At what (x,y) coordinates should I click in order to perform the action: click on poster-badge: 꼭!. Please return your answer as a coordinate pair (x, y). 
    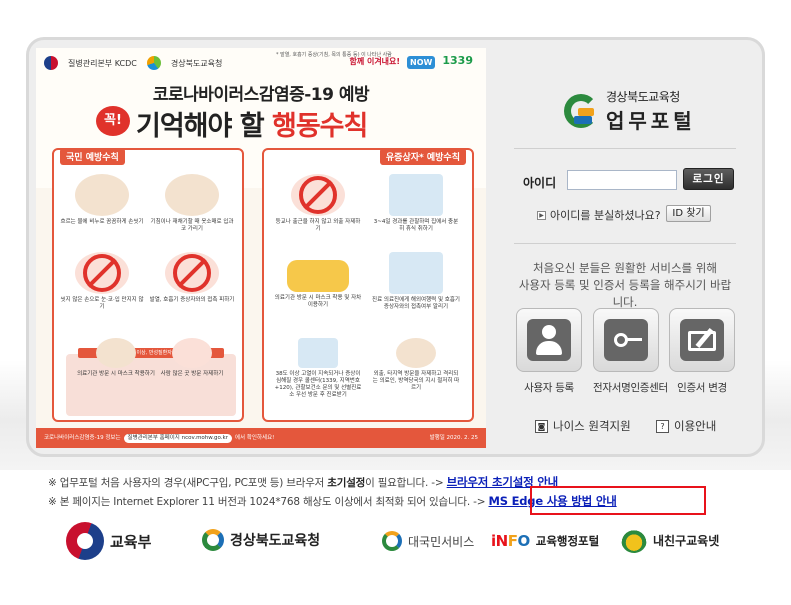
    Looking at the image, I should click on (113, 121).